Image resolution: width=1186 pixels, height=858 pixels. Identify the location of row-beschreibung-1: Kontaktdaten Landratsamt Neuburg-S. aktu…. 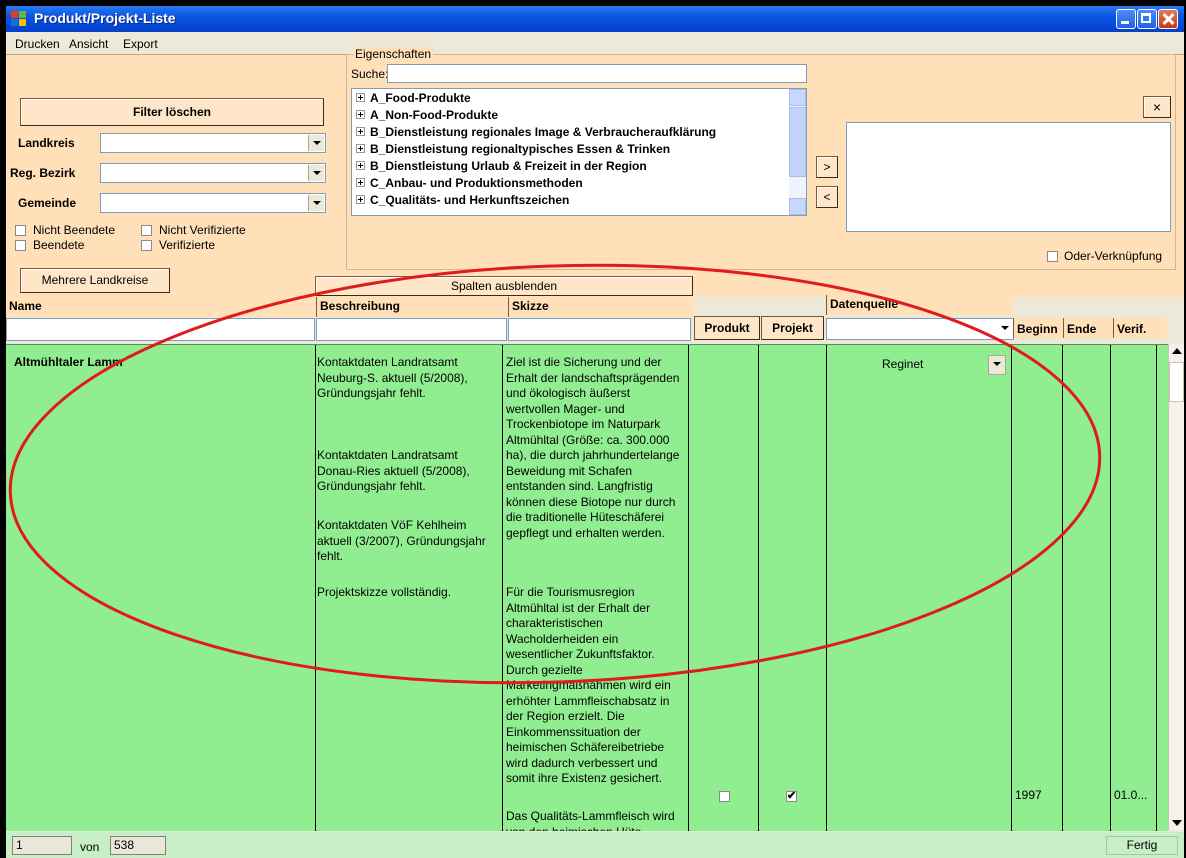
(407, 378).